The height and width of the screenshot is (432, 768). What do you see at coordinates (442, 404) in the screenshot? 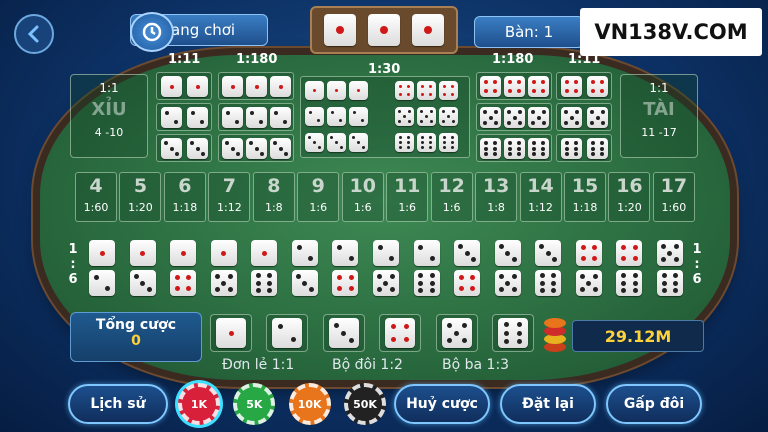
I see `cancel-bet-button: Huỷ cược` at bounding box center [442, 404].